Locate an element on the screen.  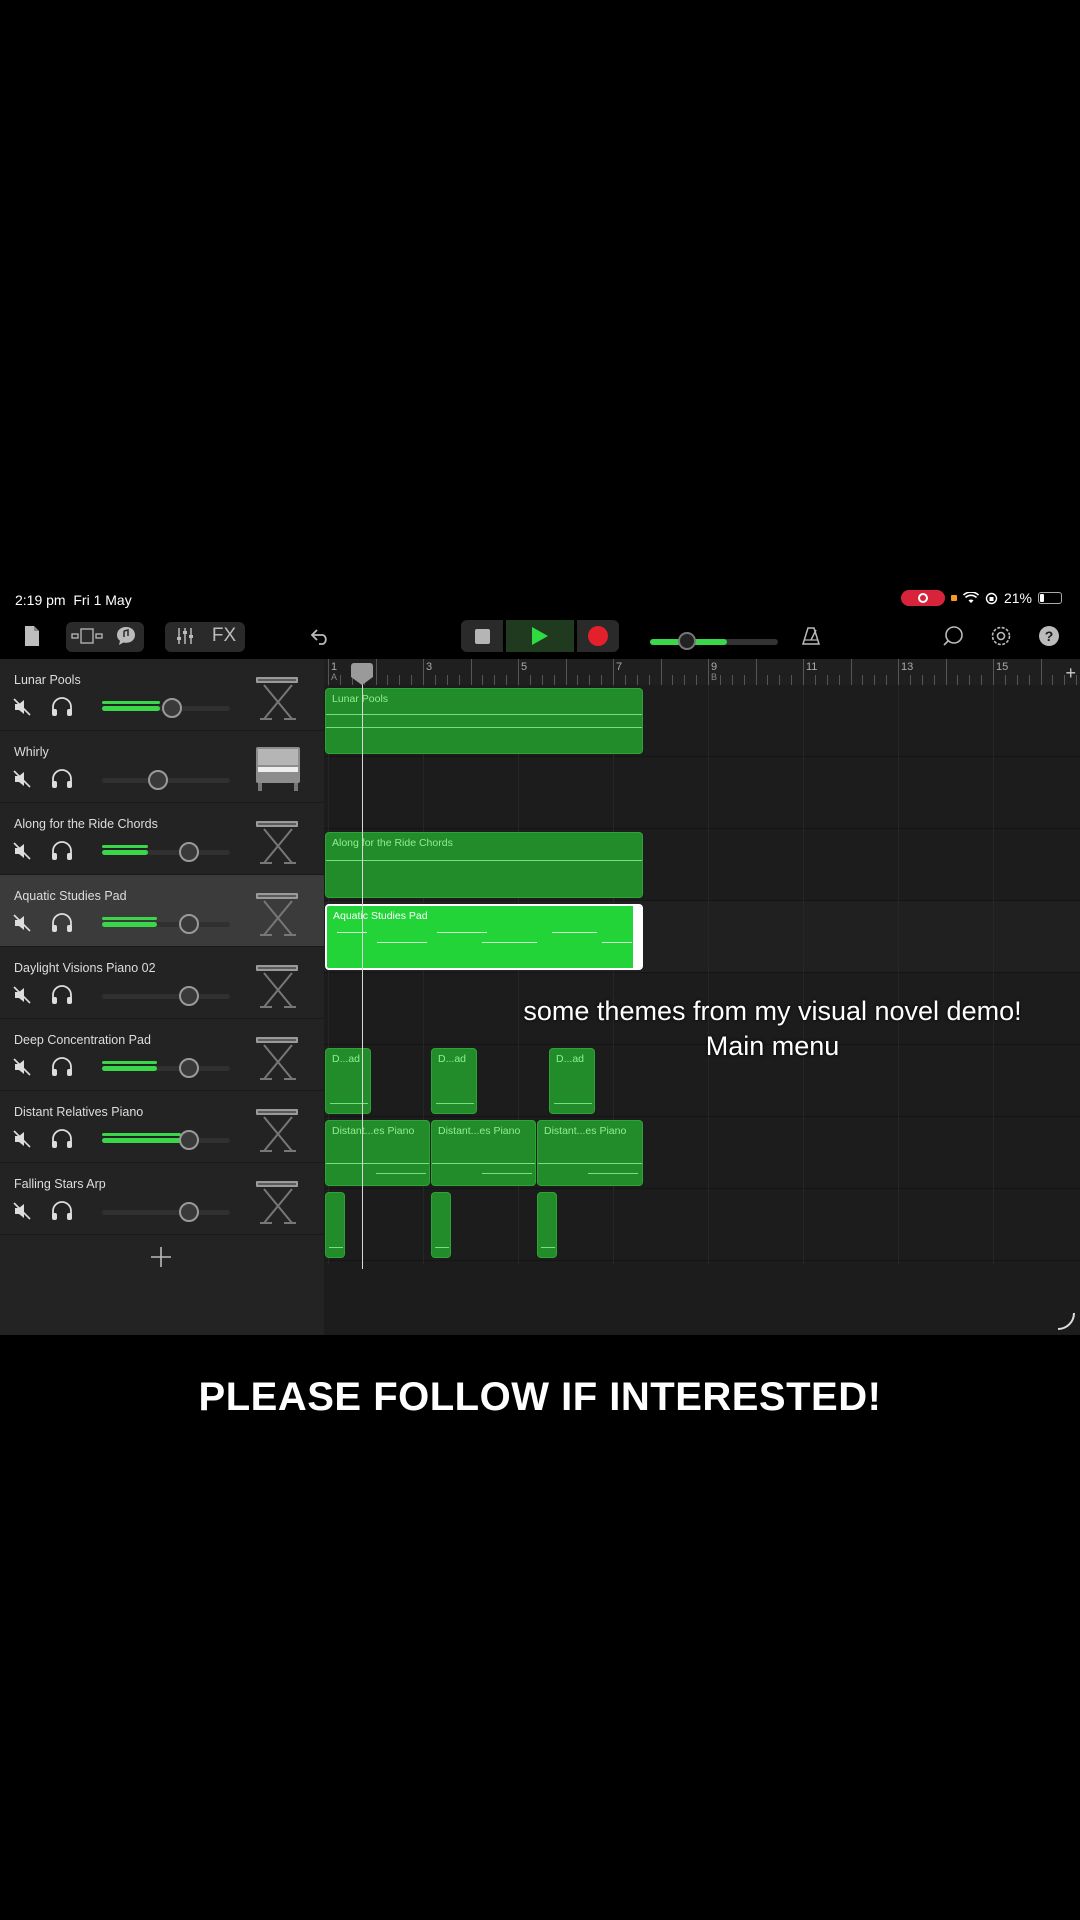
playhead is located at coordinates (362, 966).